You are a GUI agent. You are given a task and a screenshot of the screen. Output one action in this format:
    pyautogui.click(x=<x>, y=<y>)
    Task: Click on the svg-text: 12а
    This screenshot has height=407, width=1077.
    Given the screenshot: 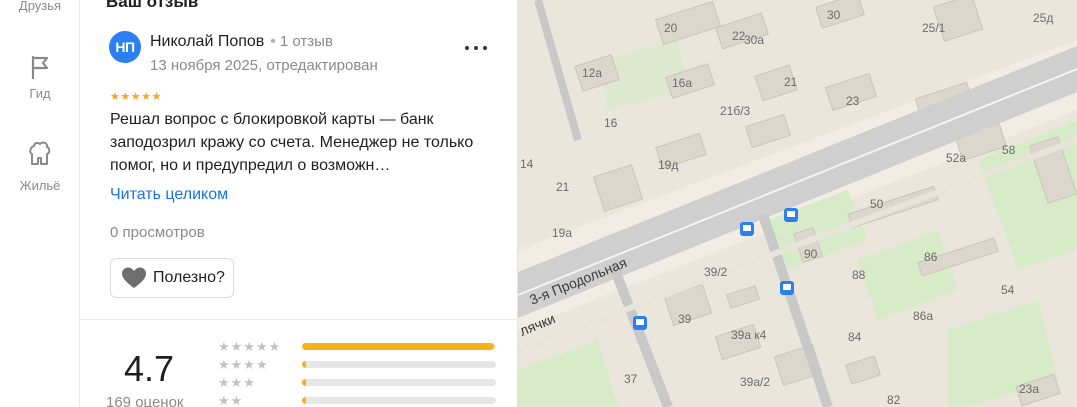 What is the action you would take?
    pyautogui.click(x=592, y=73)
    